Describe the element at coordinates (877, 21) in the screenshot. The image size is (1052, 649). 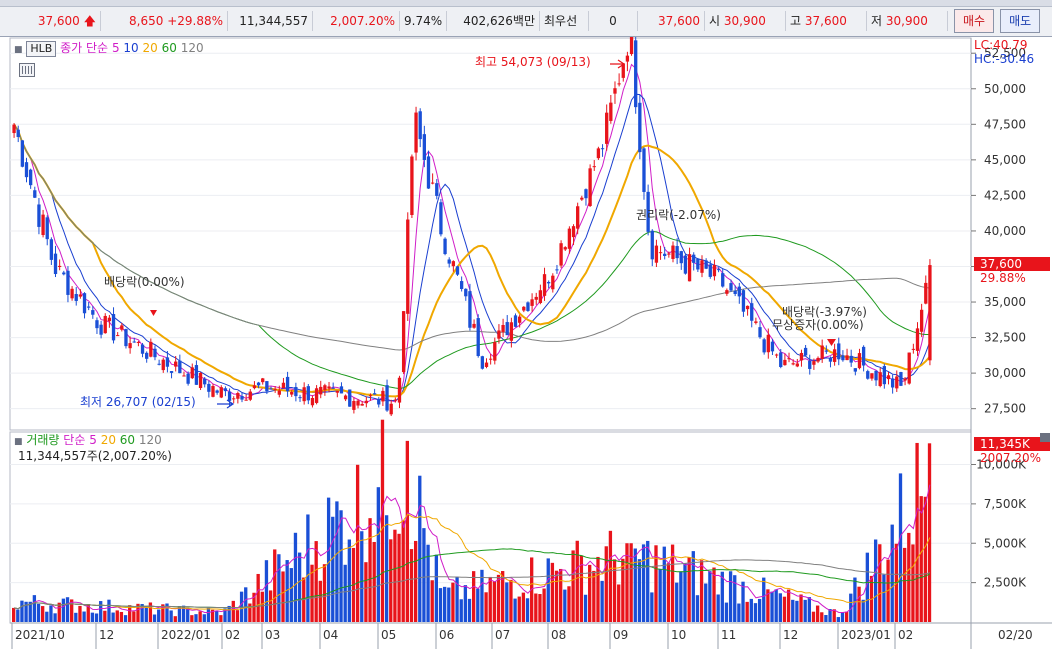
I see `low-label: 저` at that location.